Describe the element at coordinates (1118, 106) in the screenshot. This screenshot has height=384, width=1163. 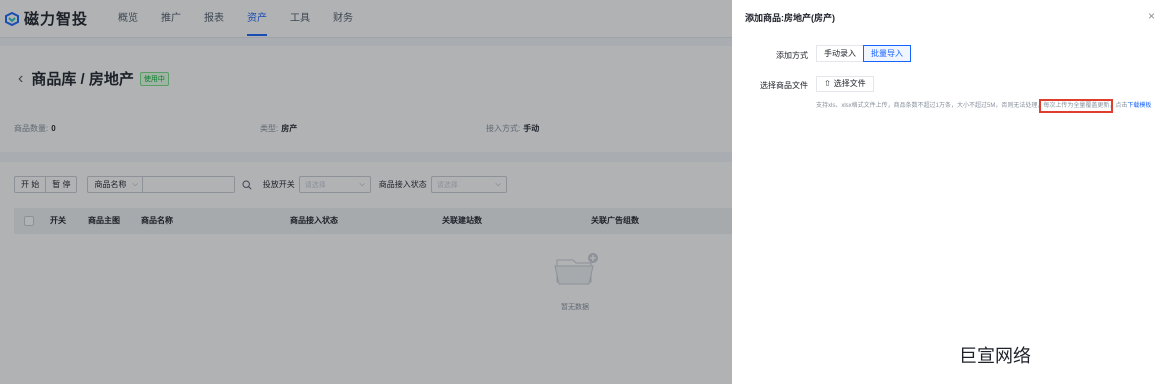
I see `hint-text-after: ，点击` at that location.